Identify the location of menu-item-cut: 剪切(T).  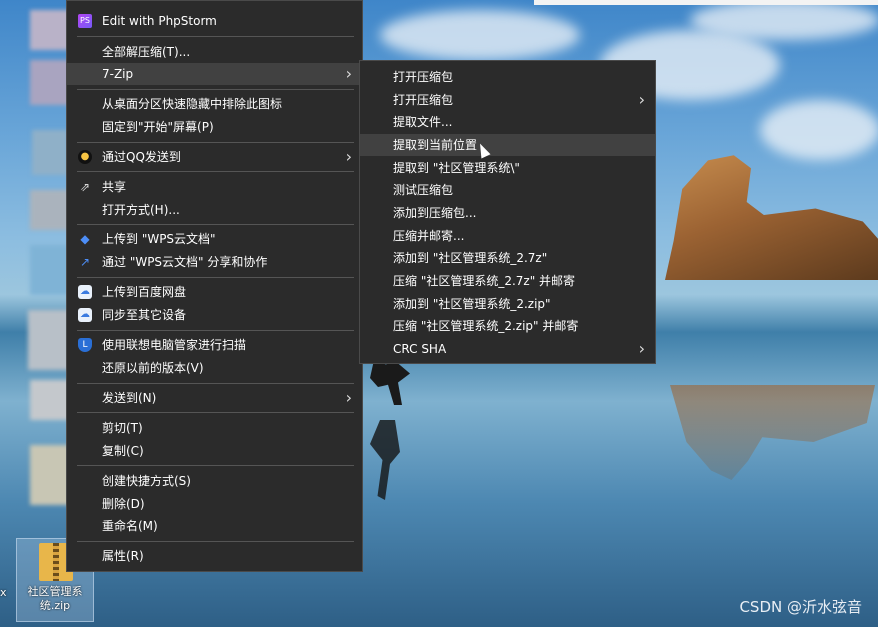
(214, 428).